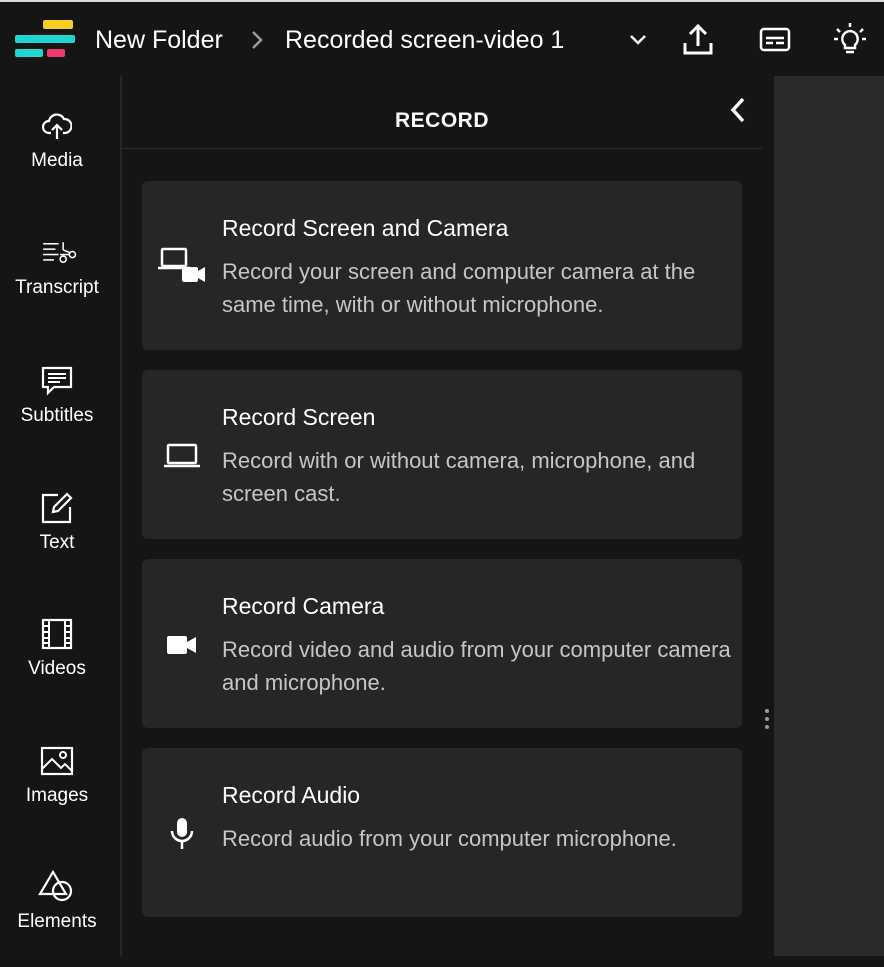 This screenshot has width=884, height=967. I want to click on image-icon, so click(57, 761).